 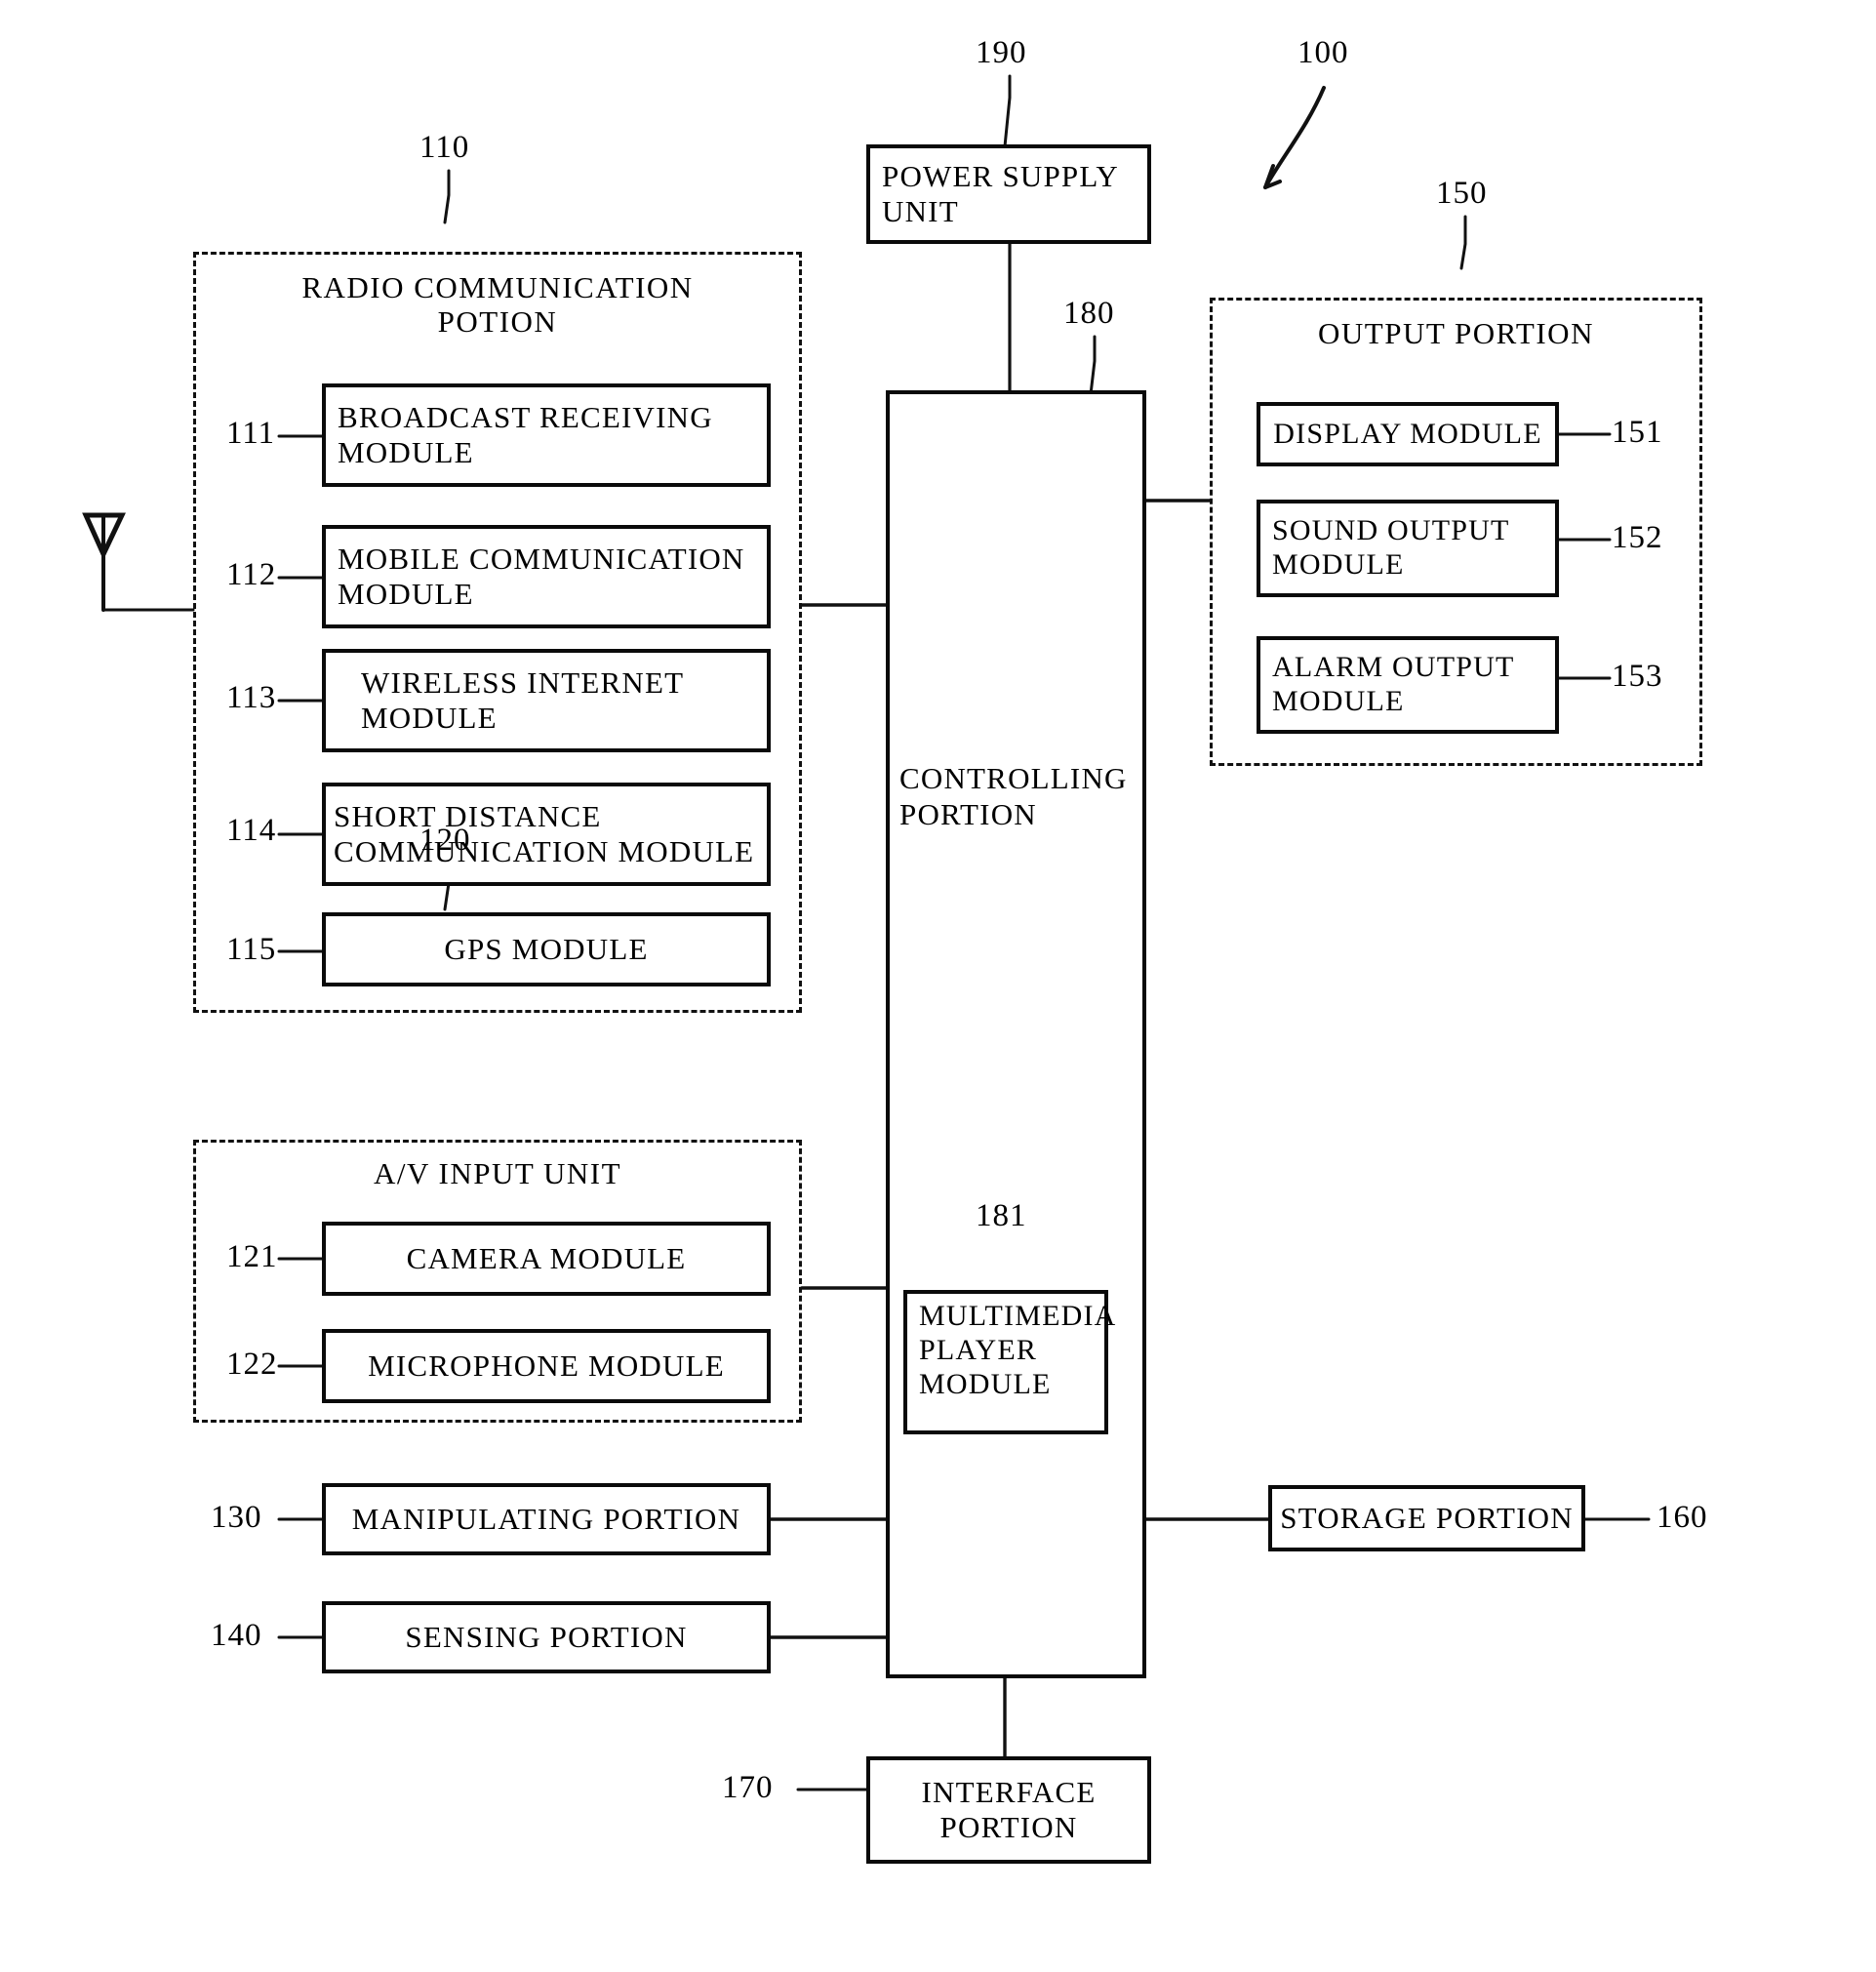 I want to click on gps-module-label: GPS MODULE, so click(x=546, y=950).